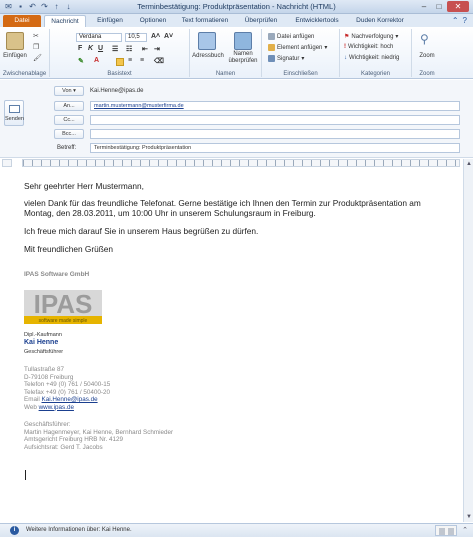  Describe the element at coordinates (455, 20) in the screenshot. I see `minimize-ribbon-icon: ⌃` at that location.